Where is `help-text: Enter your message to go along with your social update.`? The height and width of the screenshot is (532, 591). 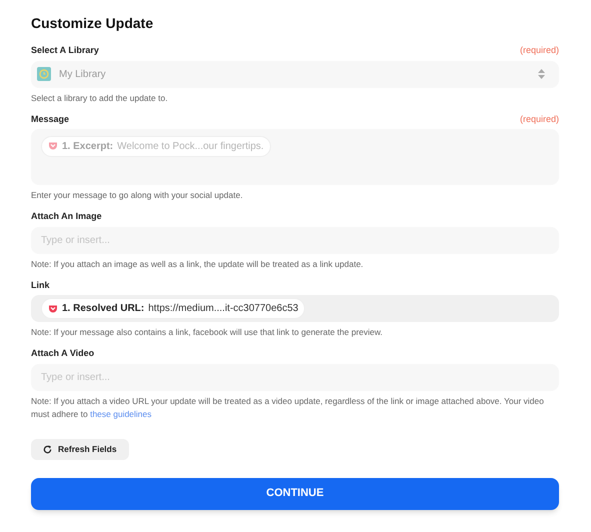
help-text: Enter your message to go along with your social update. is located at coordinates (137, 195).